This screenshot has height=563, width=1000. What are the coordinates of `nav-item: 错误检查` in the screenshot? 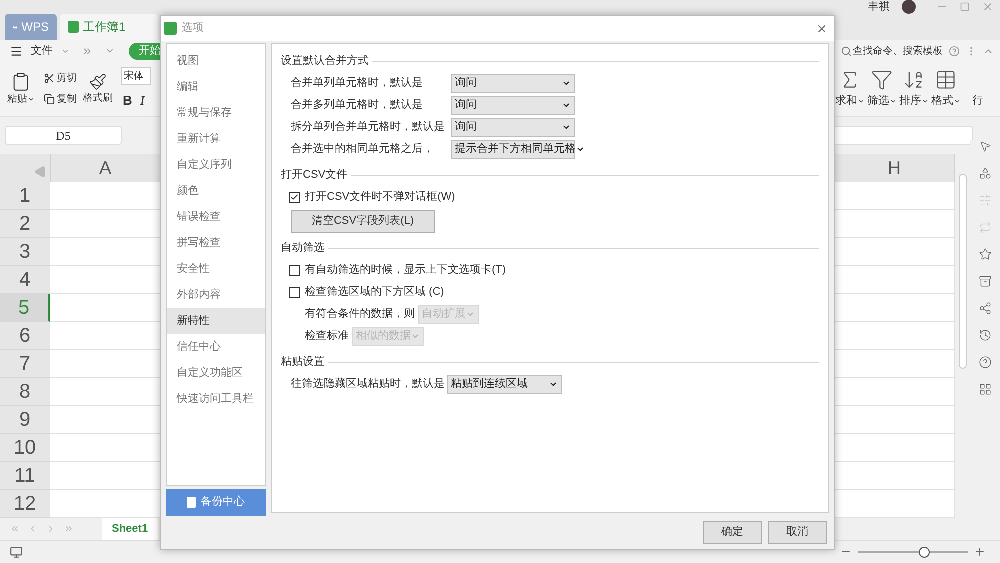 It's located at (216, 217).